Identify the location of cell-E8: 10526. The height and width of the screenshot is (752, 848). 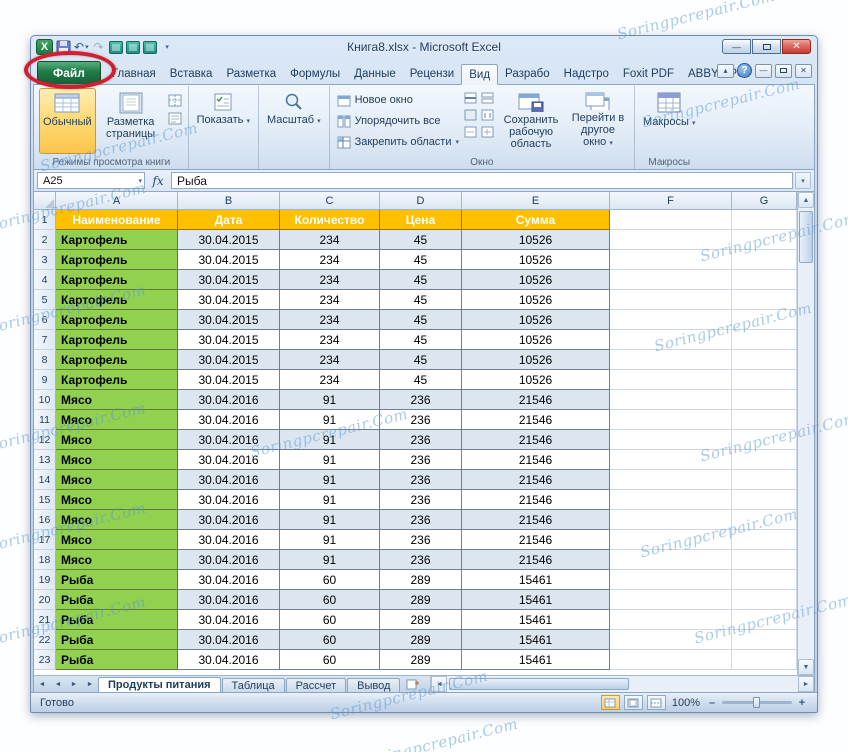
(536, 360).